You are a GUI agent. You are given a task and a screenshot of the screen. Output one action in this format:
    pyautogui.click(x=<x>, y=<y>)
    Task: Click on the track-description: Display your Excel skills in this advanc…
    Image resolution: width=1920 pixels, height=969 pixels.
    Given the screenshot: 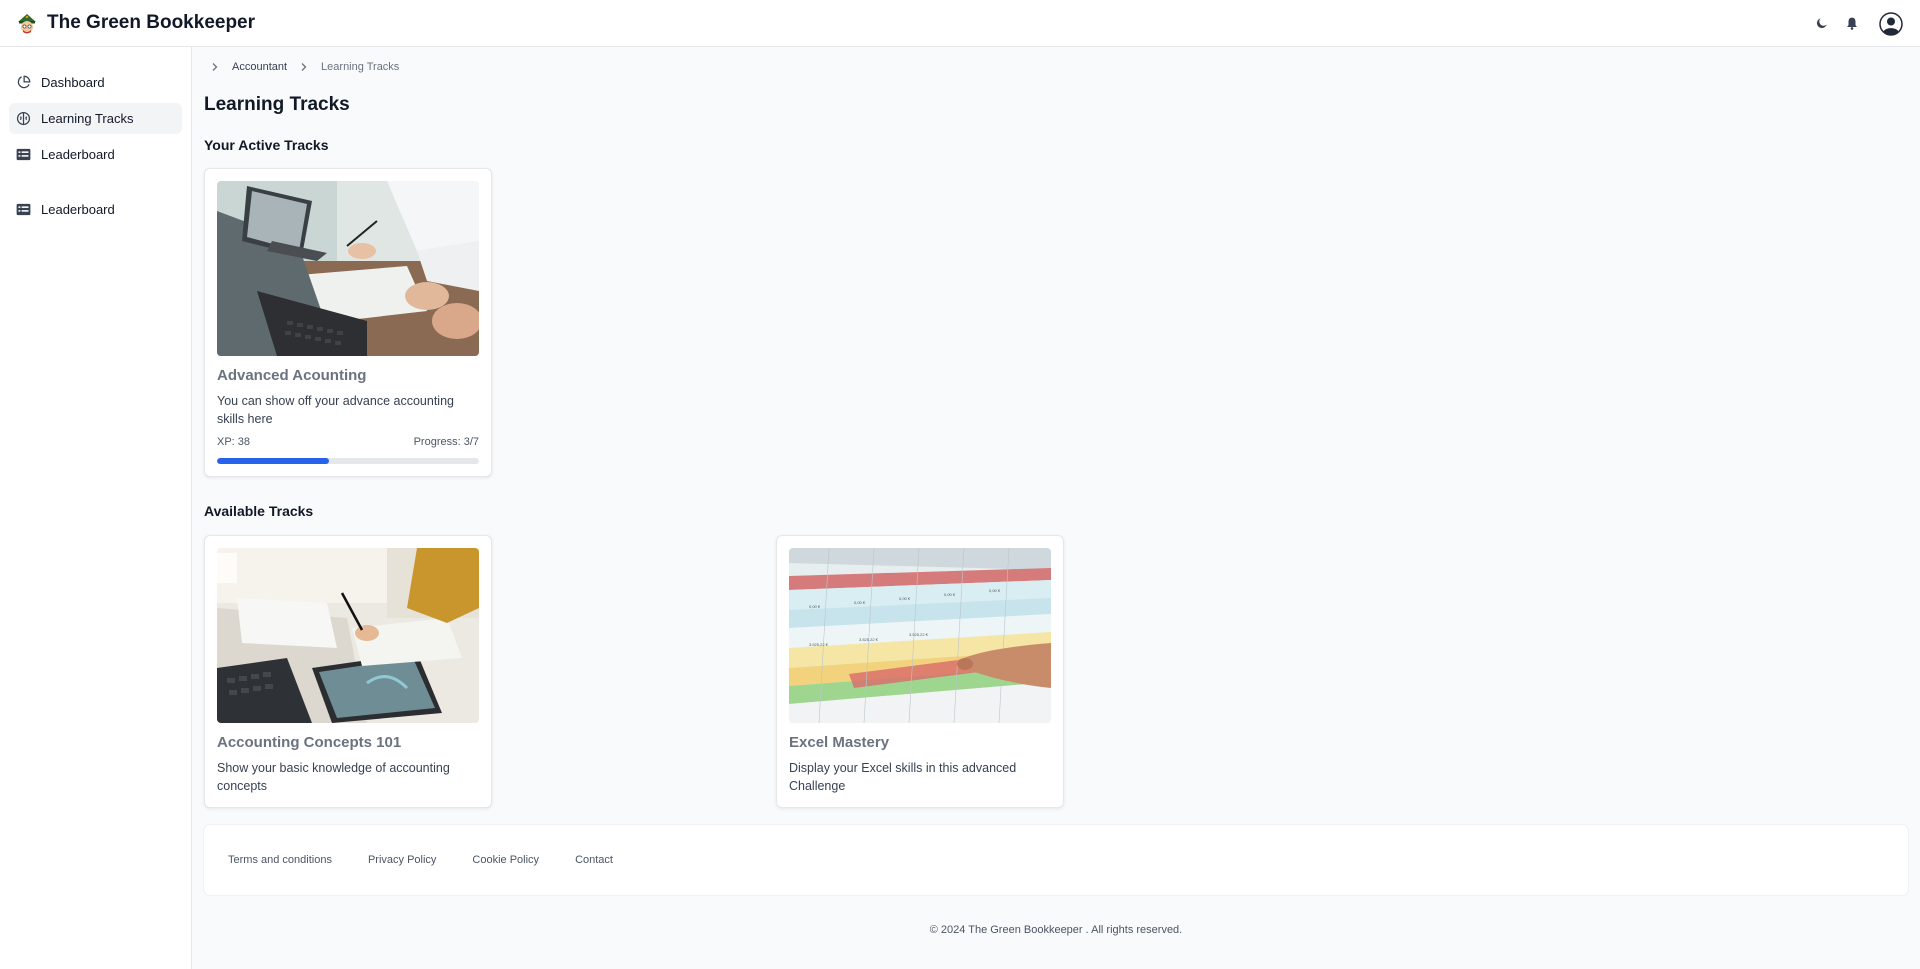 What is the action you would take?
    pyautogui.click(x=903, y=777)
    